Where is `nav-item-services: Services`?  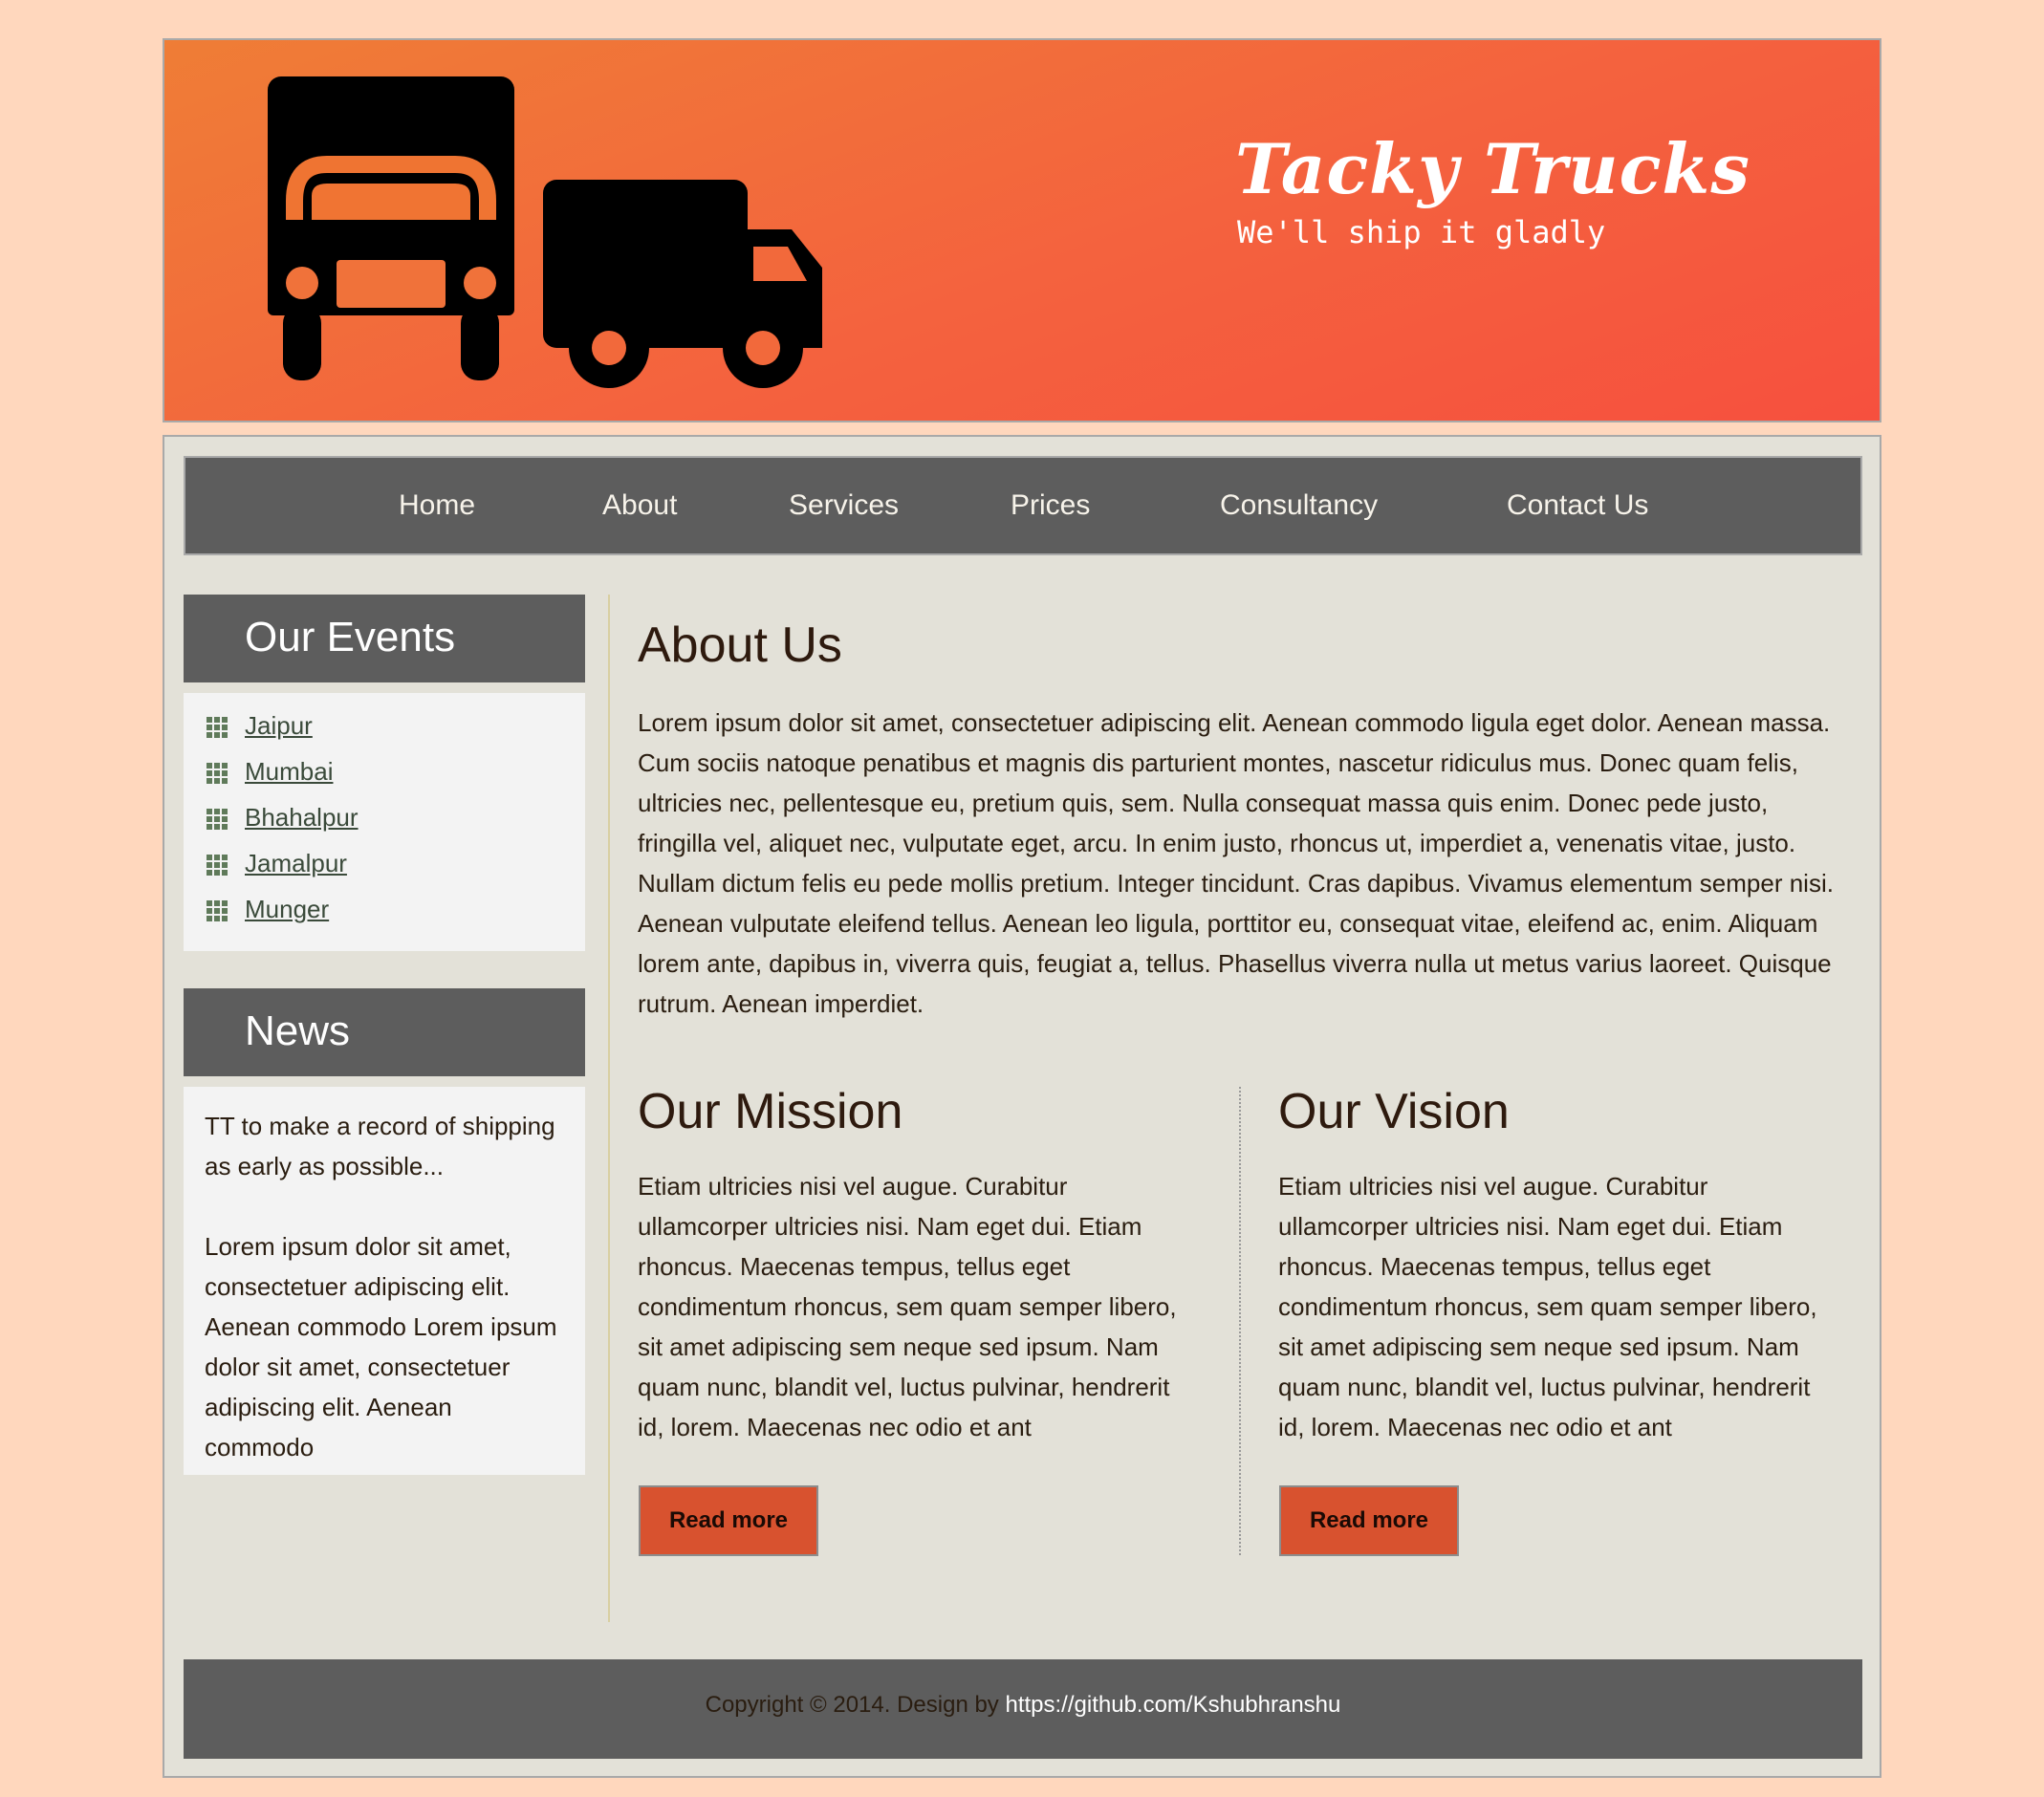
nav-item-services: Services is located at coordinates (844, 505).